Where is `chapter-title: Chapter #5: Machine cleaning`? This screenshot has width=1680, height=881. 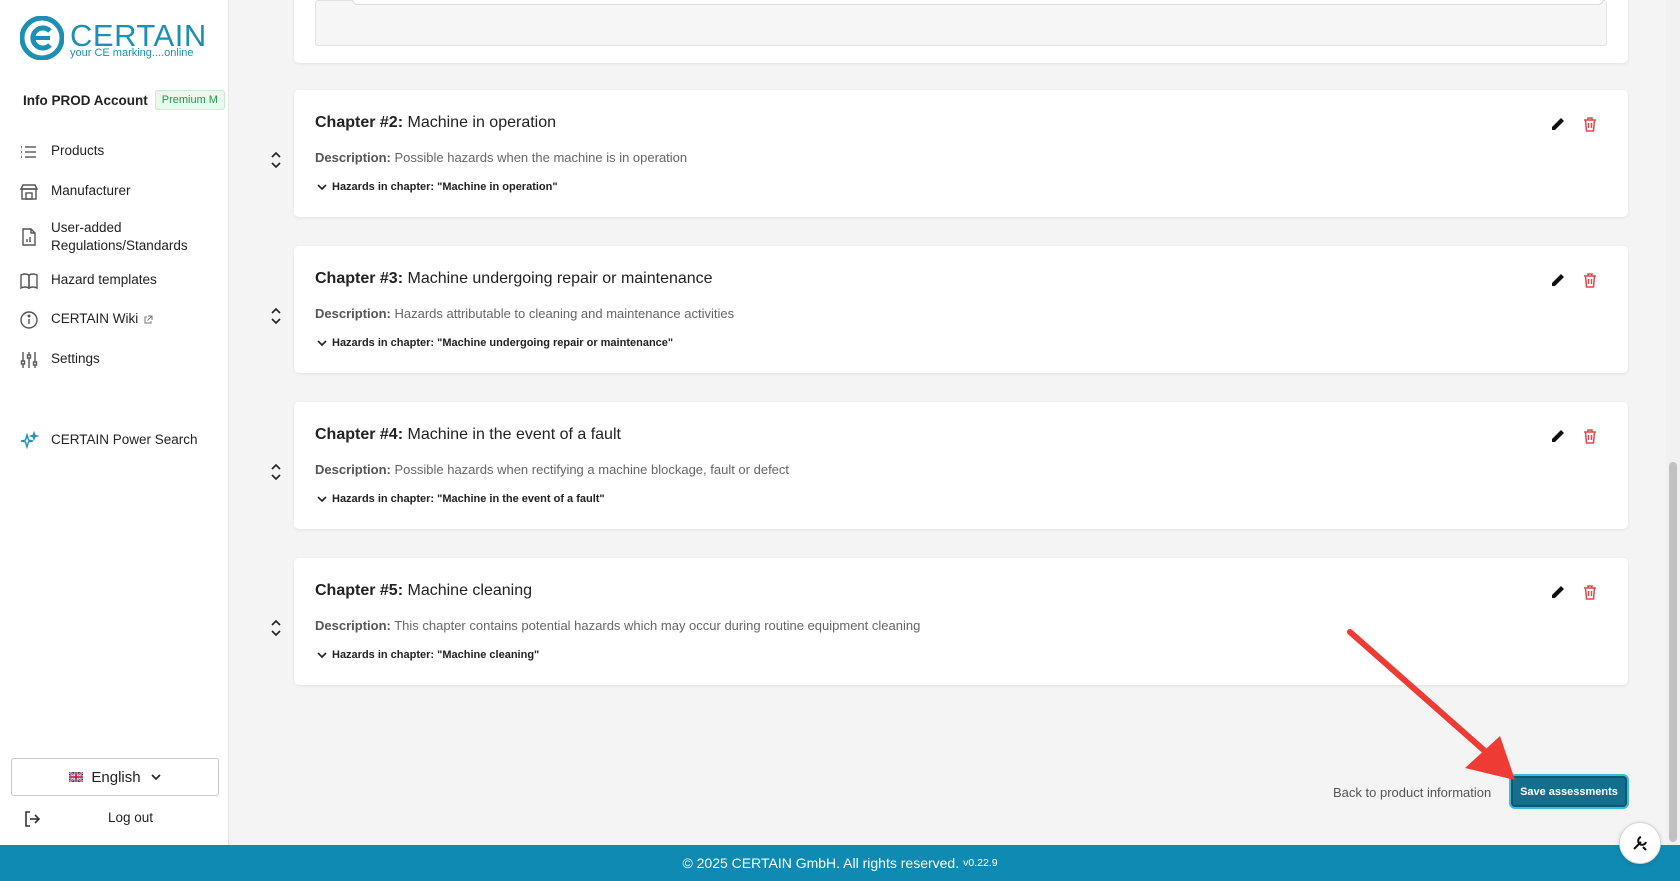 chapter-title: Chapter #5: Machine cleaning is located at coordinates (423, 591).